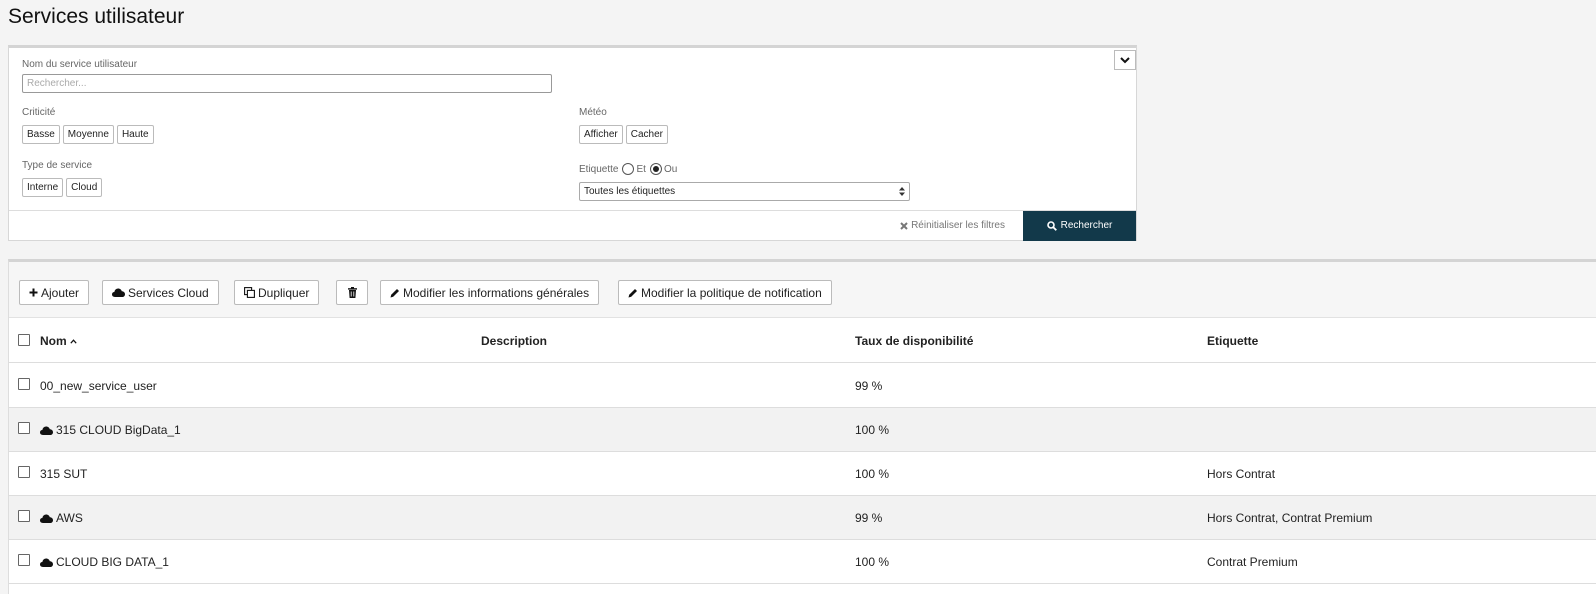  I want to click on column-name-label: Nom, so click(53, 341).